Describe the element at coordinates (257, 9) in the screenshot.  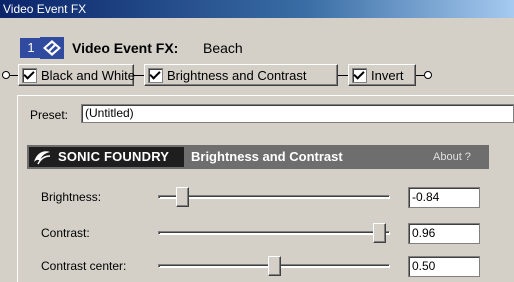
I see `window-titlebar: Video Event FX` at that location.